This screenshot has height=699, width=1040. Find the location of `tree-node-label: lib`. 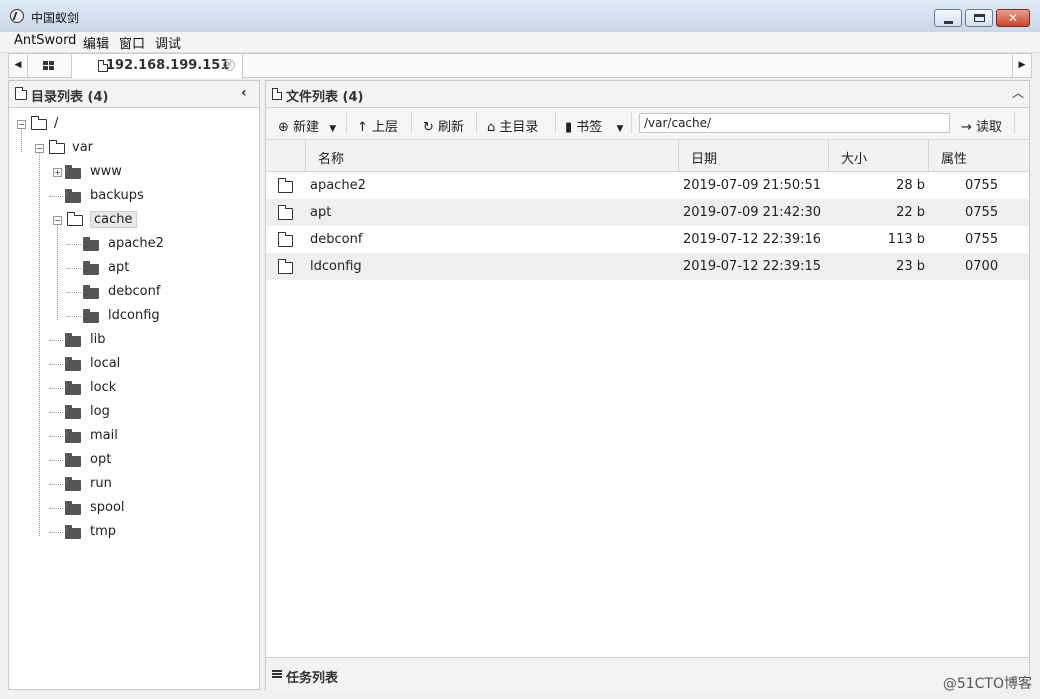

tree-node-label: lib is located at coordinates (98, 339).